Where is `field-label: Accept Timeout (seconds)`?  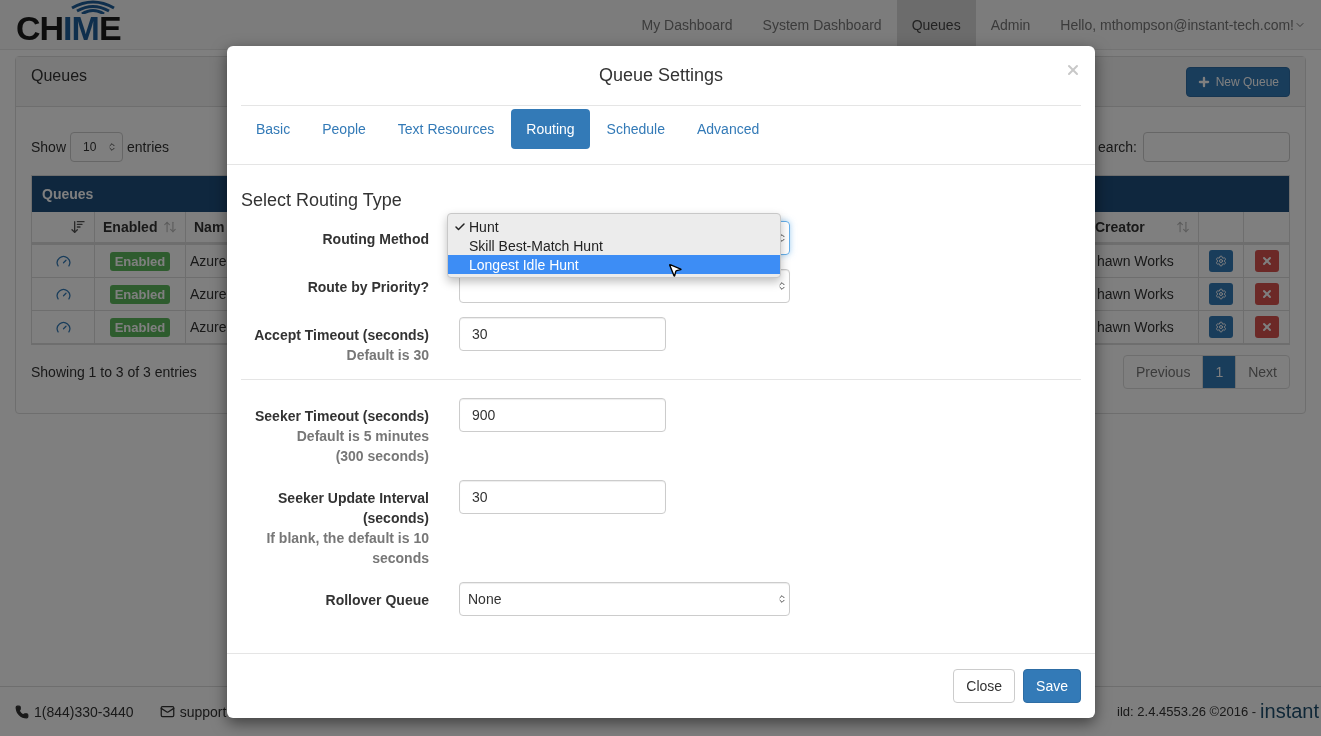 field-label: Accept Timeout (seconds) is located at coordinates (341, 335).